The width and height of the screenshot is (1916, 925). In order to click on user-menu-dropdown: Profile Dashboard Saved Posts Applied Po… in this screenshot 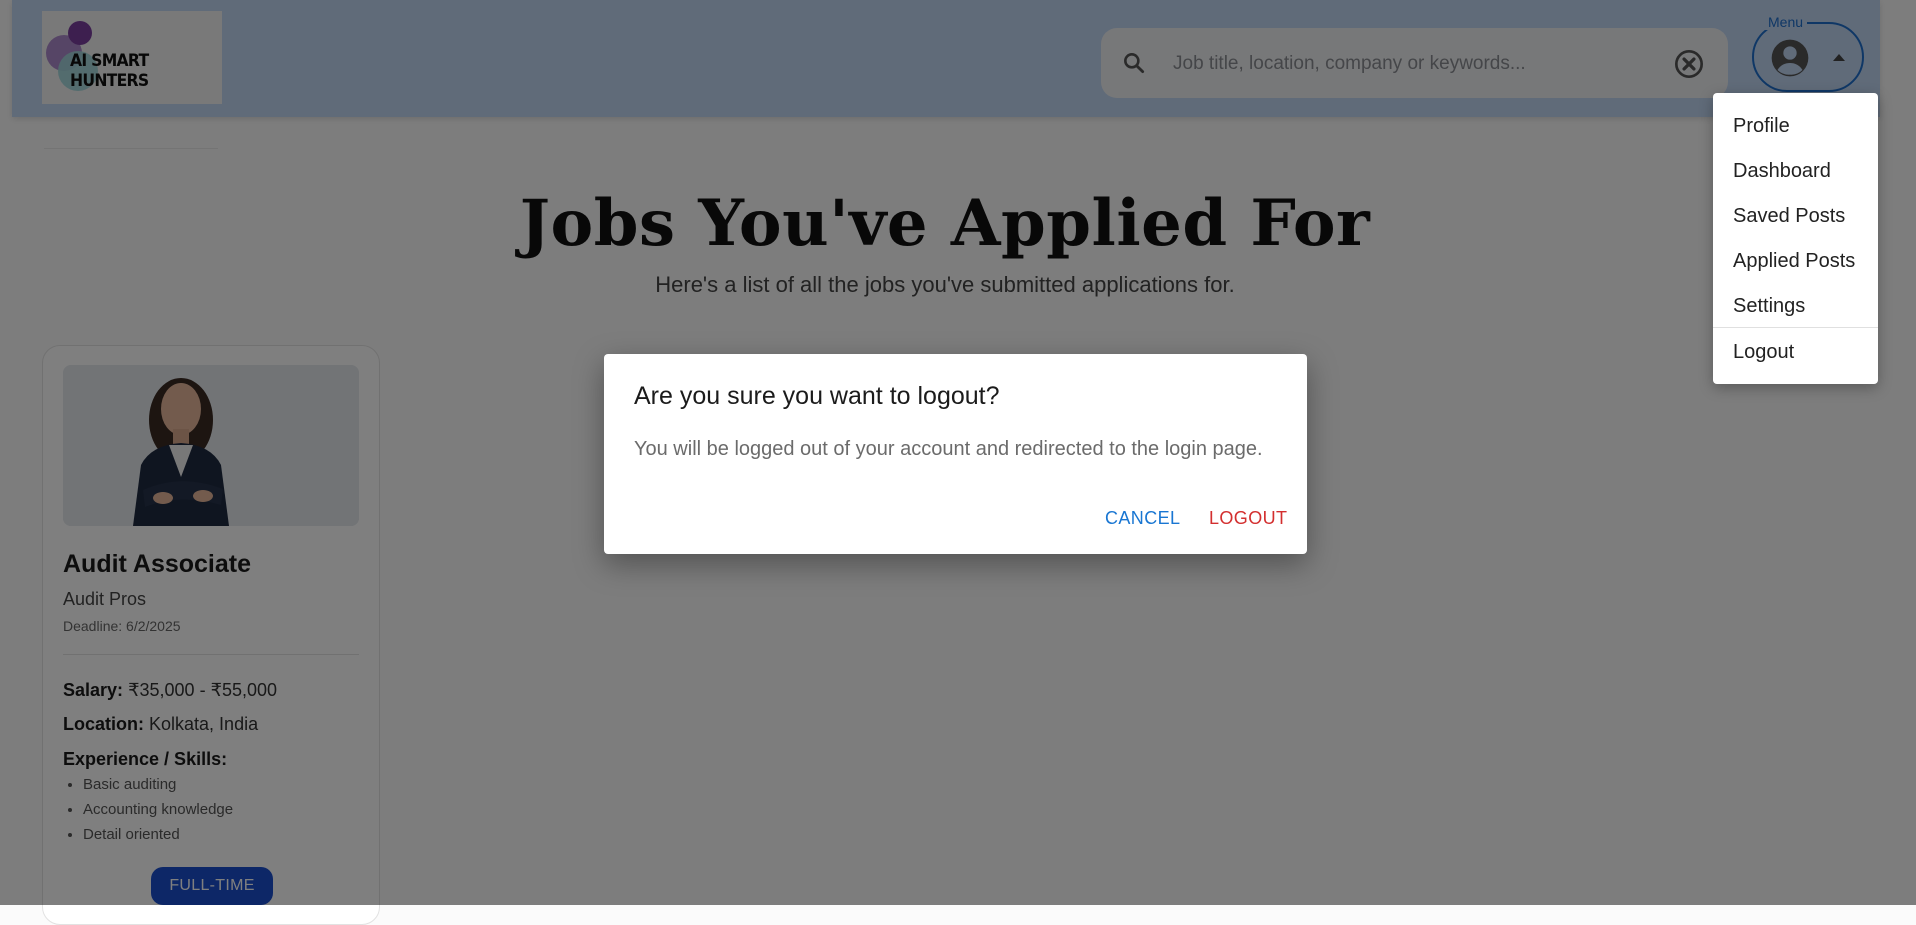, I will do `click(1795, 238)`.